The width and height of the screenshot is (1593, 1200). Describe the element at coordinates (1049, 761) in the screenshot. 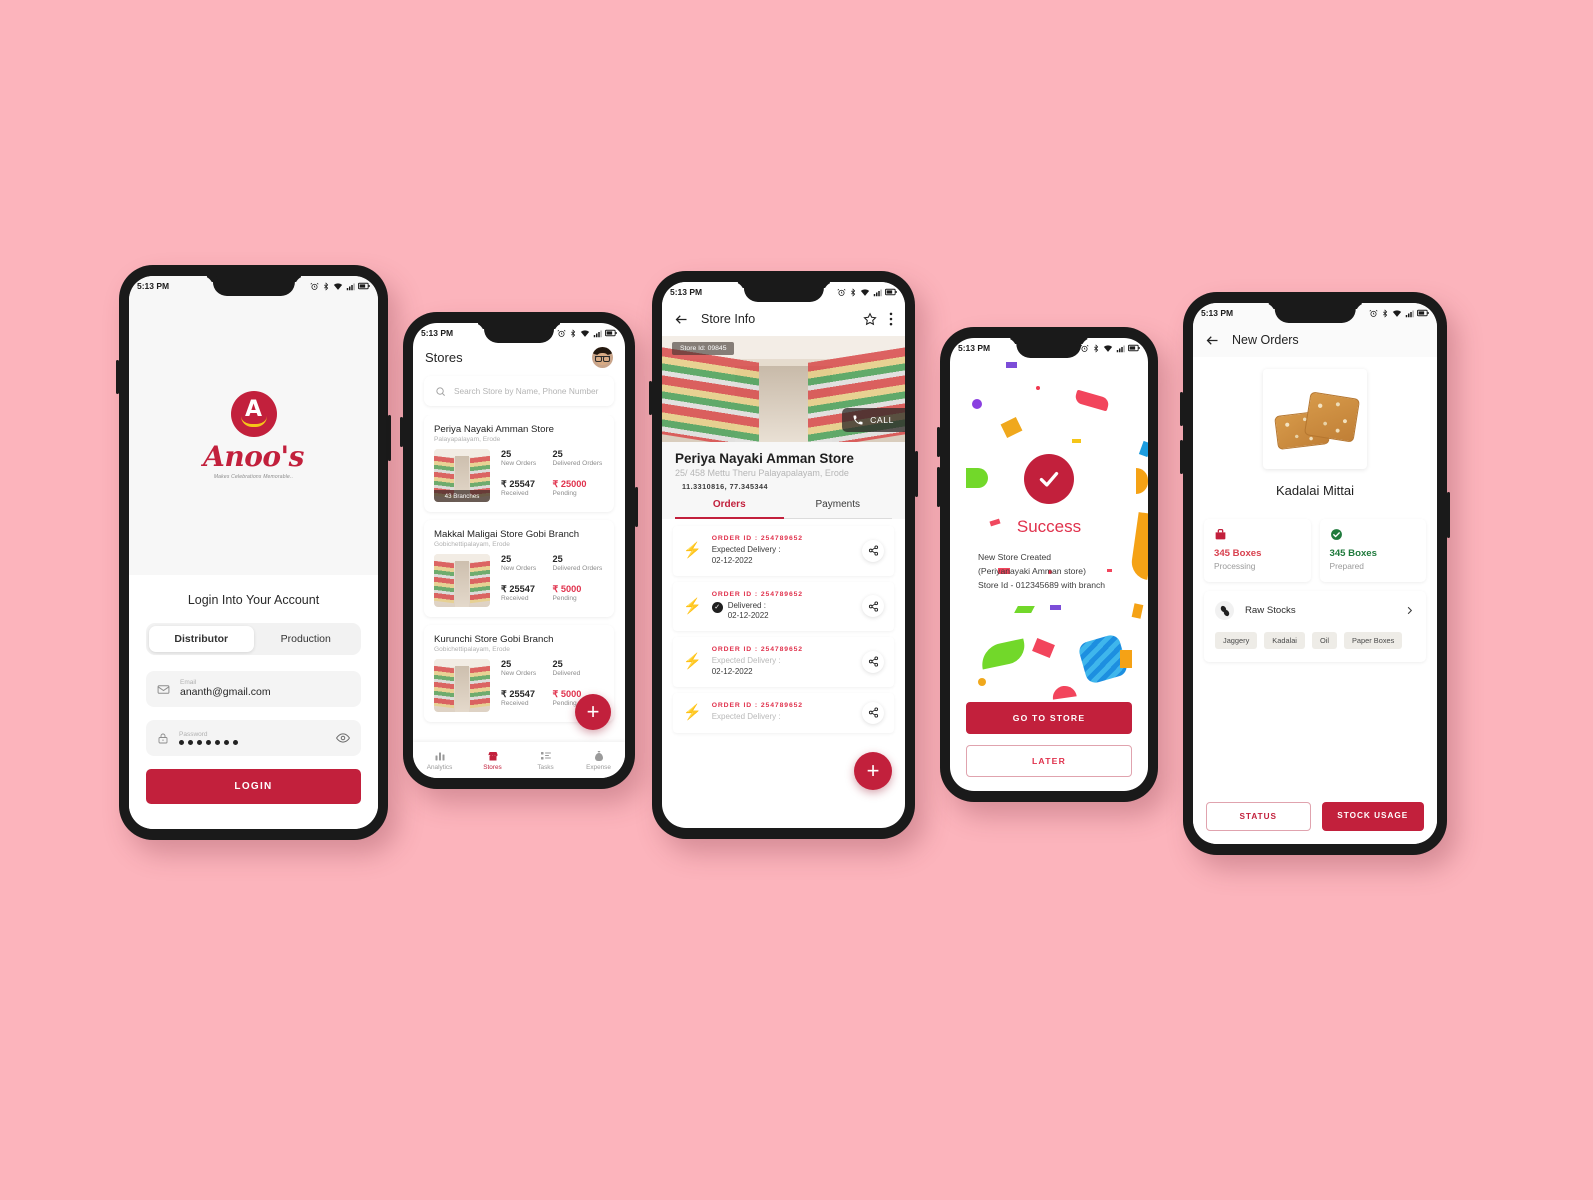

I see `later-button: LATER` at that location.